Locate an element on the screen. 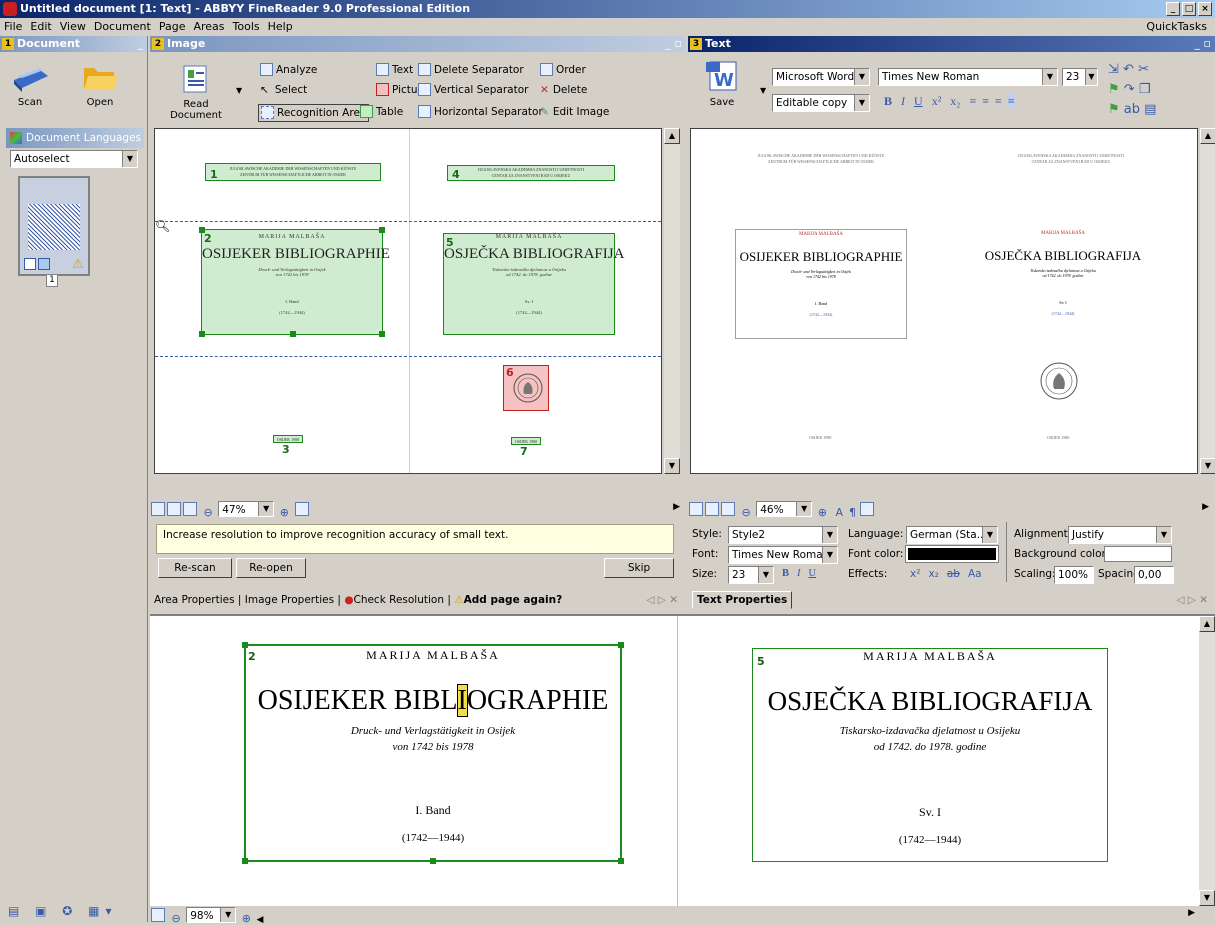 The image size is (1215, 925). text-vertical-scrollbar: ▲ ▼ is located at coordinates (1207, 301).